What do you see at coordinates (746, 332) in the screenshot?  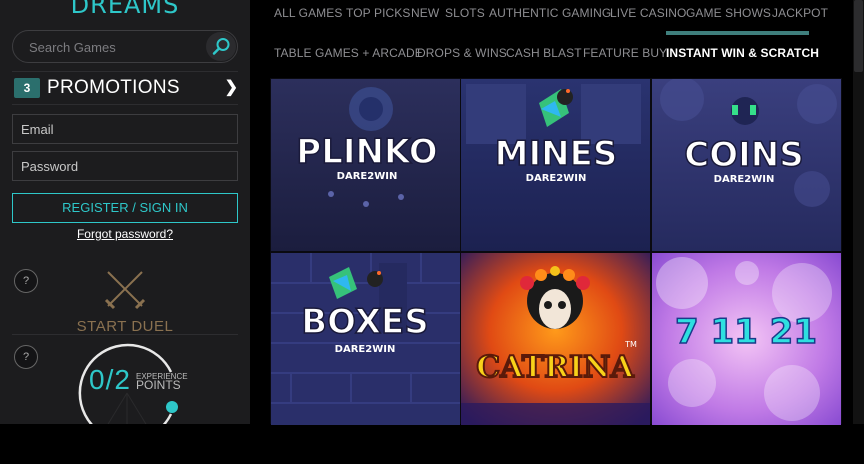 I see `game-title: 7 11 21` at bounding box center [746, 332].